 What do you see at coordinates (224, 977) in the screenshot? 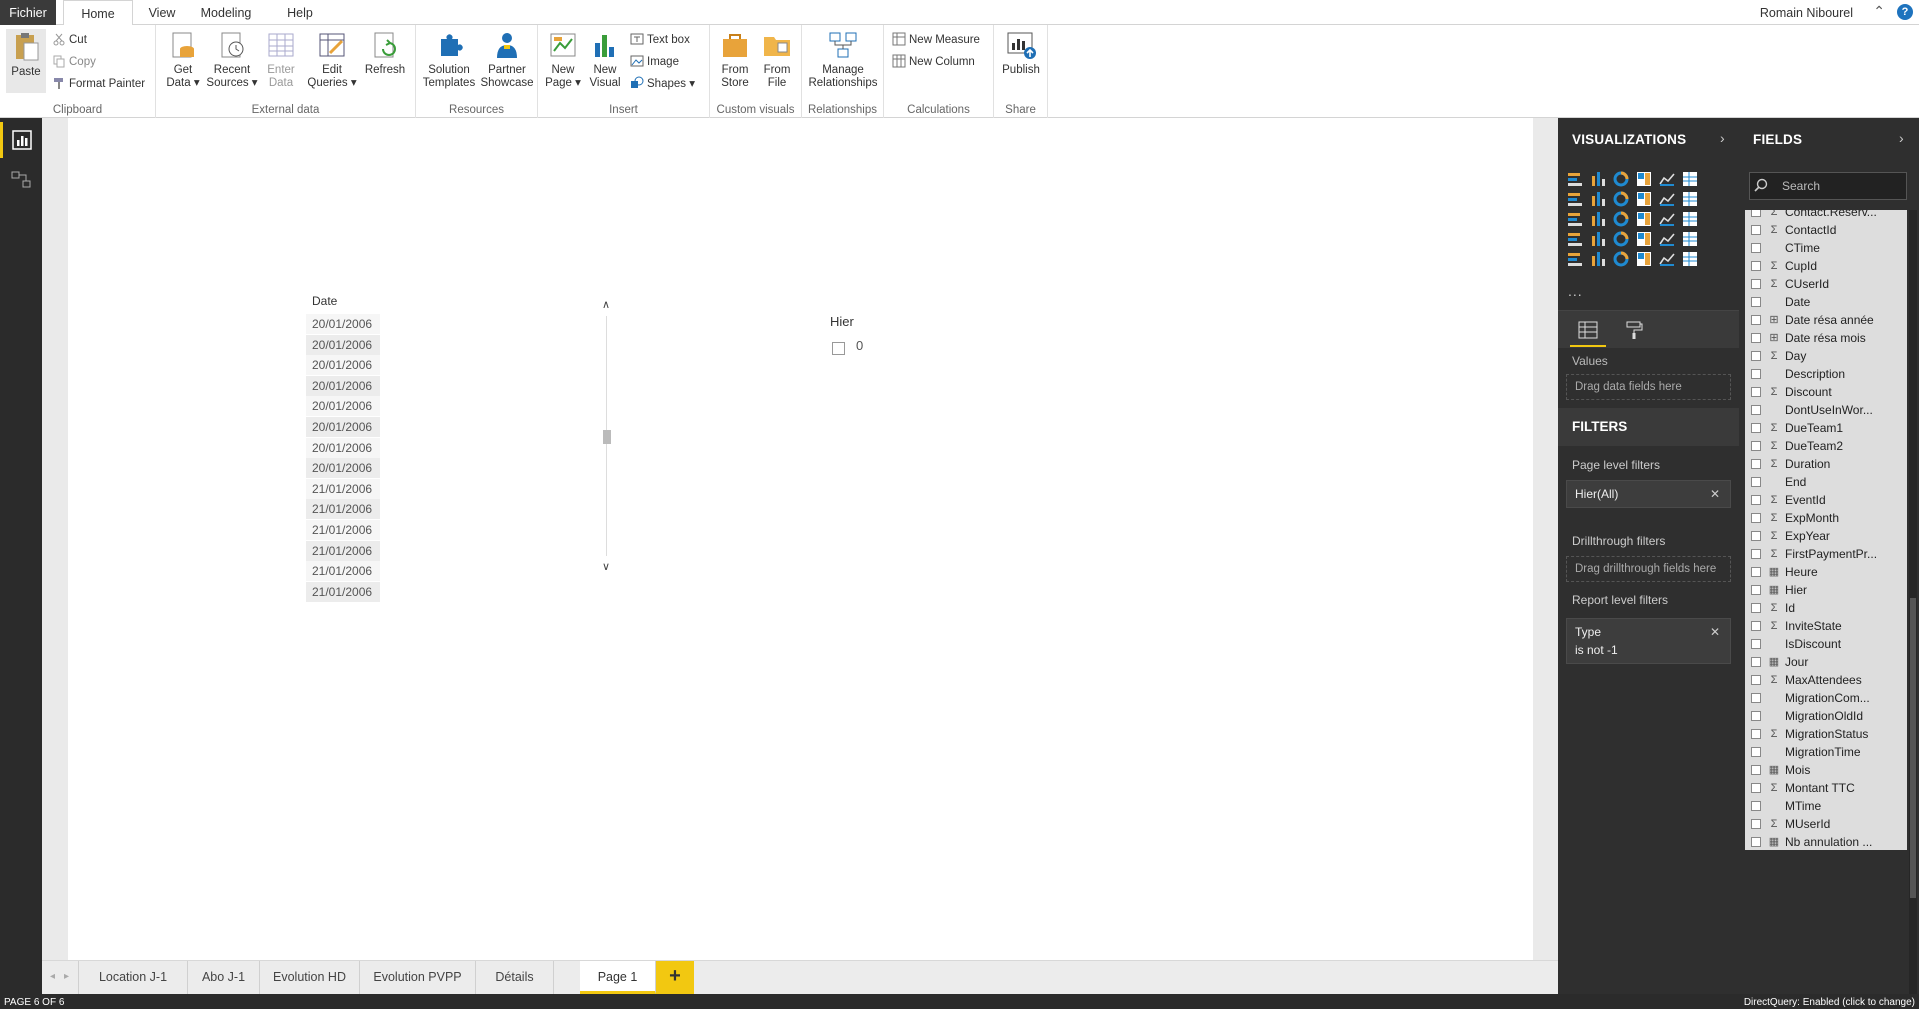
I see `page-tab-abo-j1: Abo J-1` at bounding box center [224, 977].